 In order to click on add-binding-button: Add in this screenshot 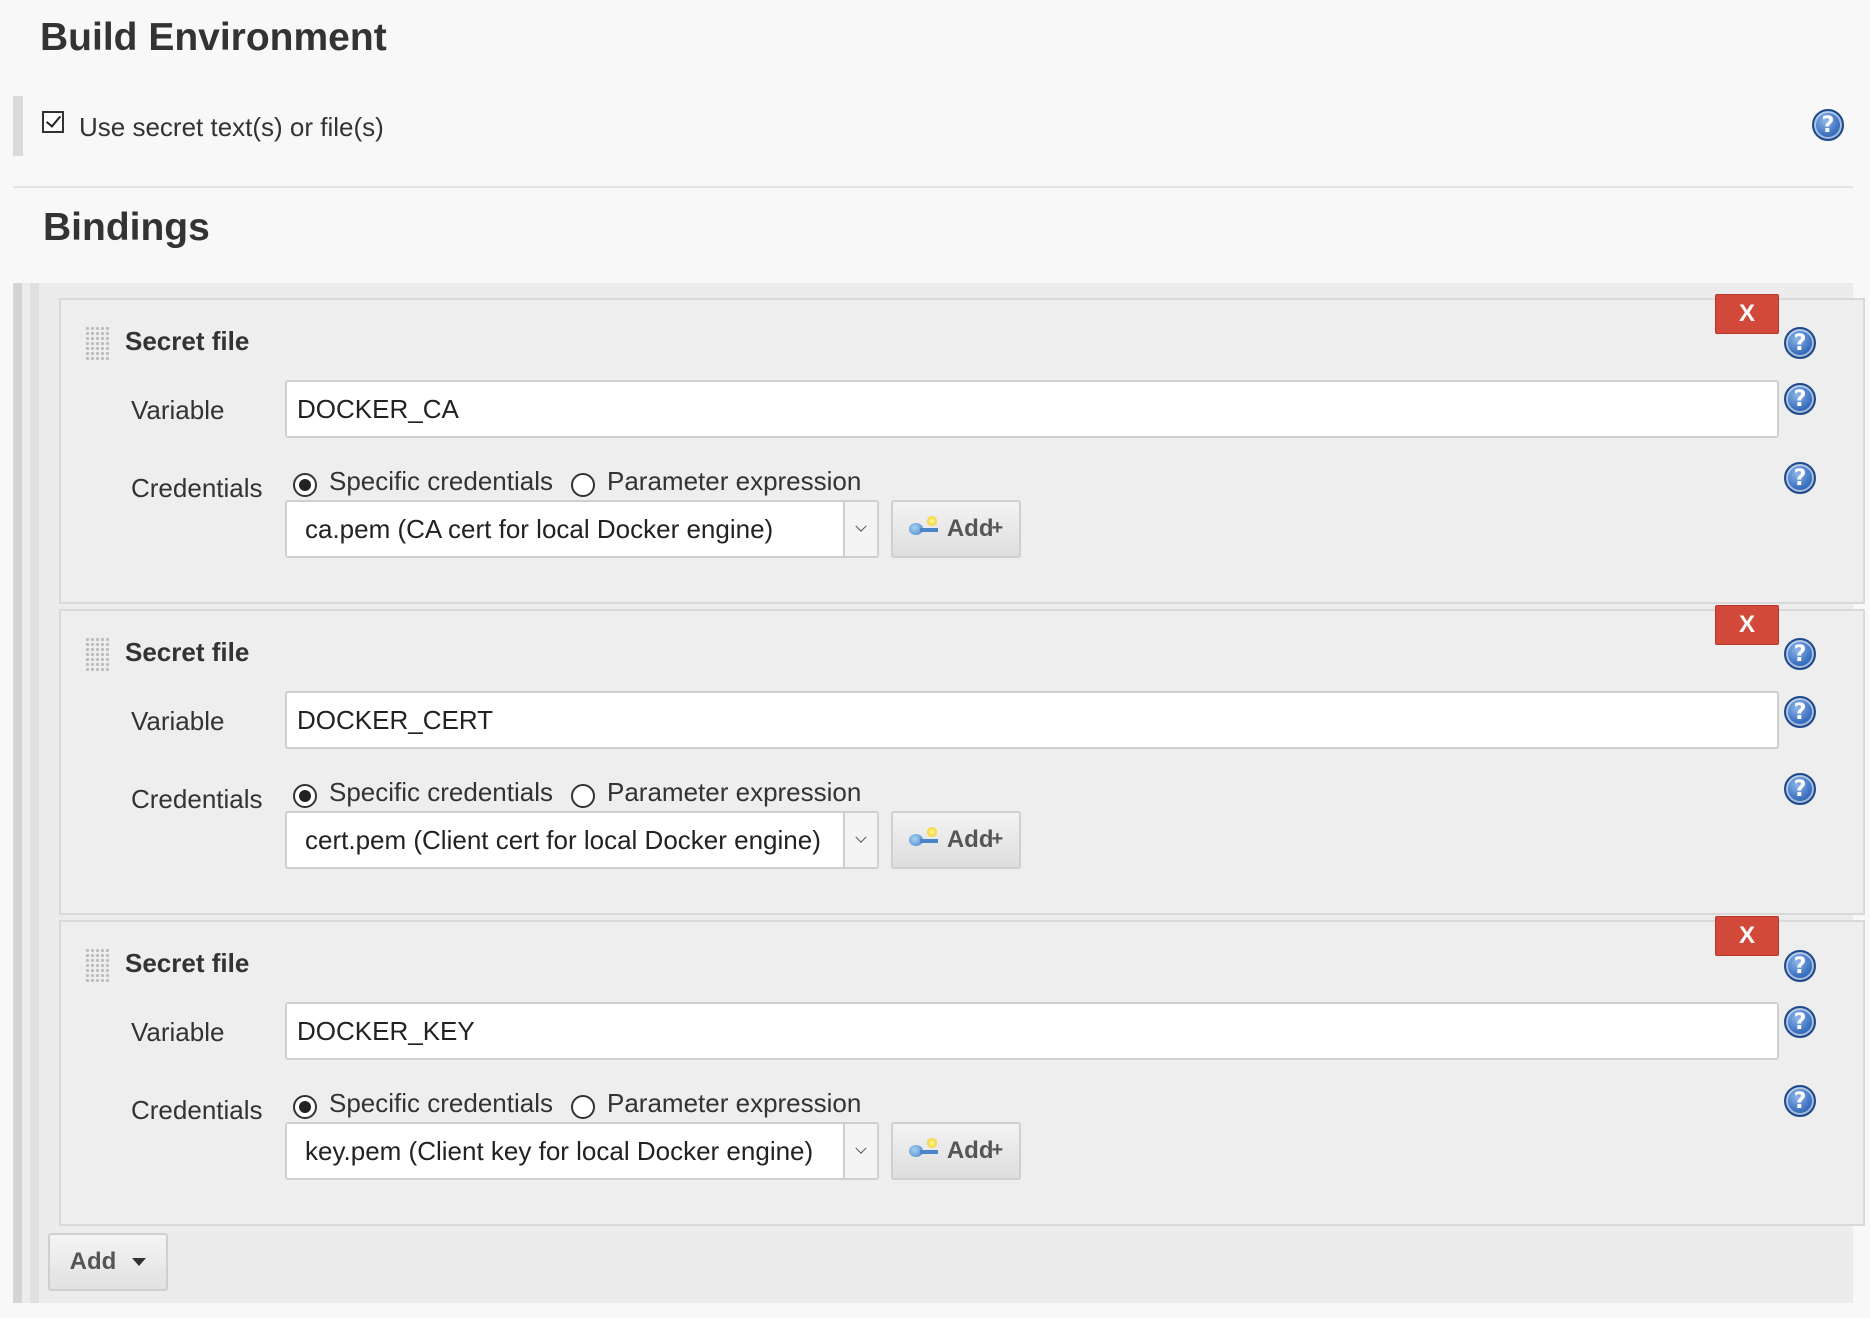, I will do `click(108, 1262)`.